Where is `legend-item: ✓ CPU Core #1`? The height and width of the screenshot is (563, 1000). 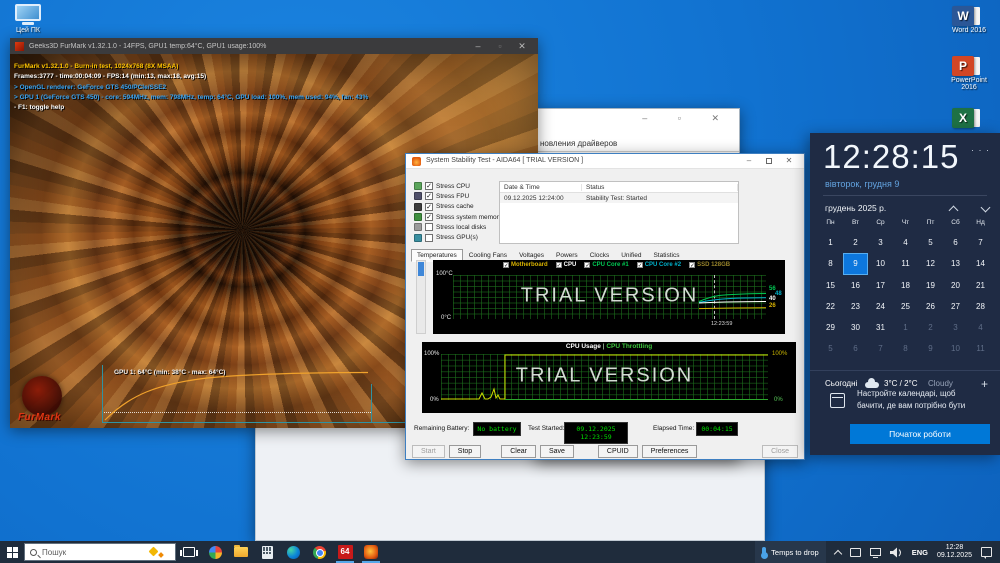 legend-item: ✓ CPU Core #1 is located at coordinates (606, 265).